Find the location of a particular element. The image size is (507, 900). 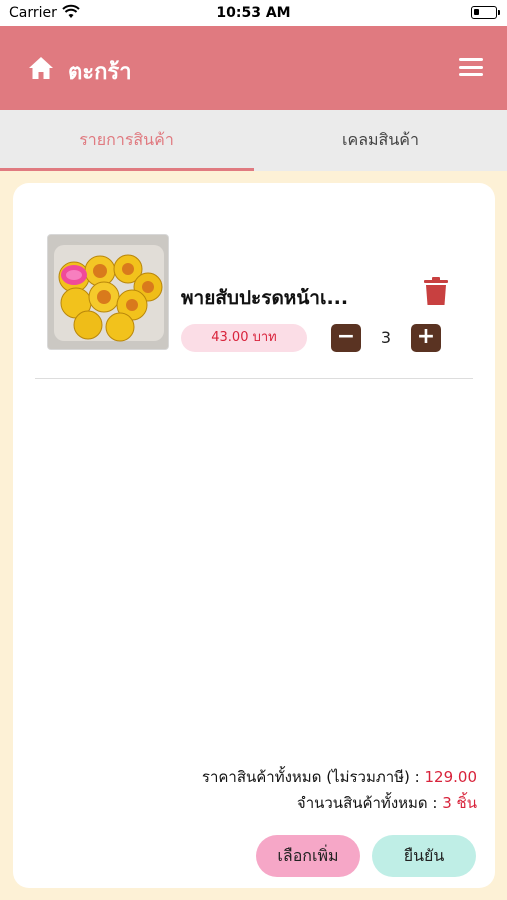

trash-icon is located at coordinates (436, 291).